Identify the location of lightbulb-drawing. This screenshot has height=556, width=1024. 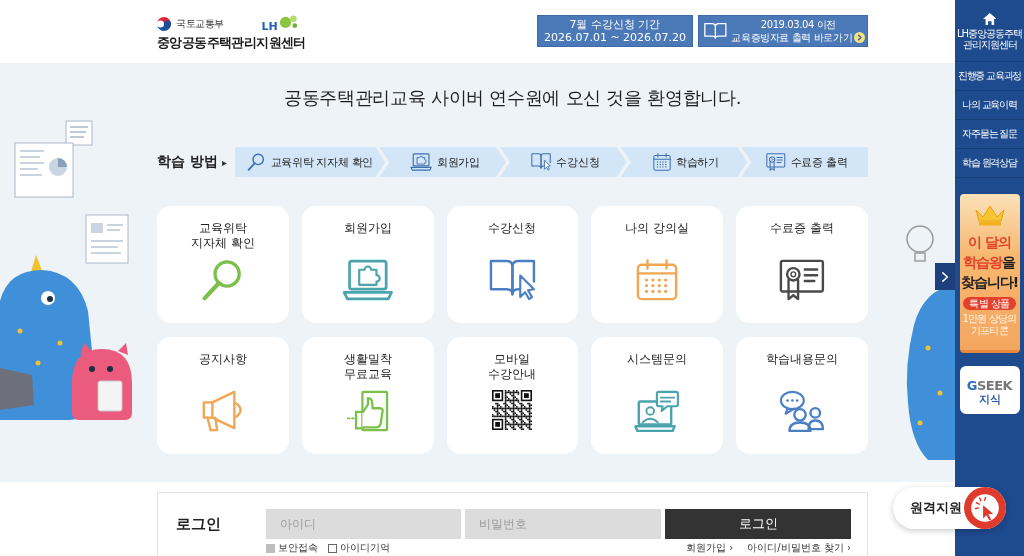
(920, 243).